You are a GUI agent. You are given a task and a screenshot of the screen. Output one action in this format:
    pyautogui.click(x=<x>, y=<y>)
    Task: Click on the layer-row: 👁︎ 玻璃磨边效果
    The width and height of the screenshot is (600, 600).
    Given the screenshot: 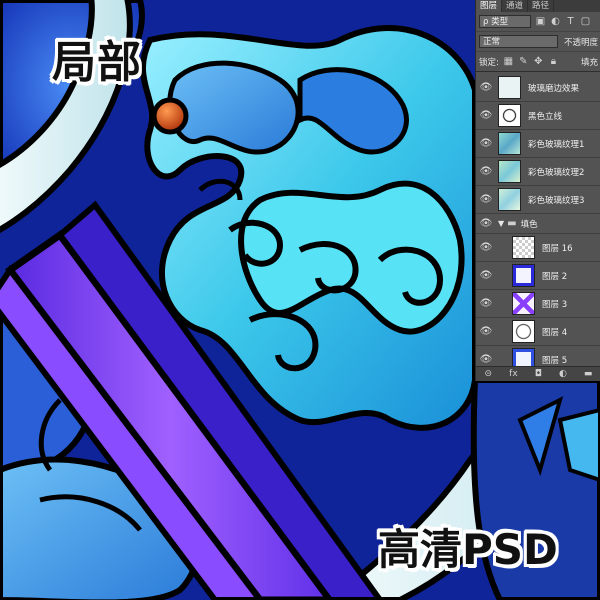 What is the action you would take?
    pyautogui.click(x=538, y=88)
    